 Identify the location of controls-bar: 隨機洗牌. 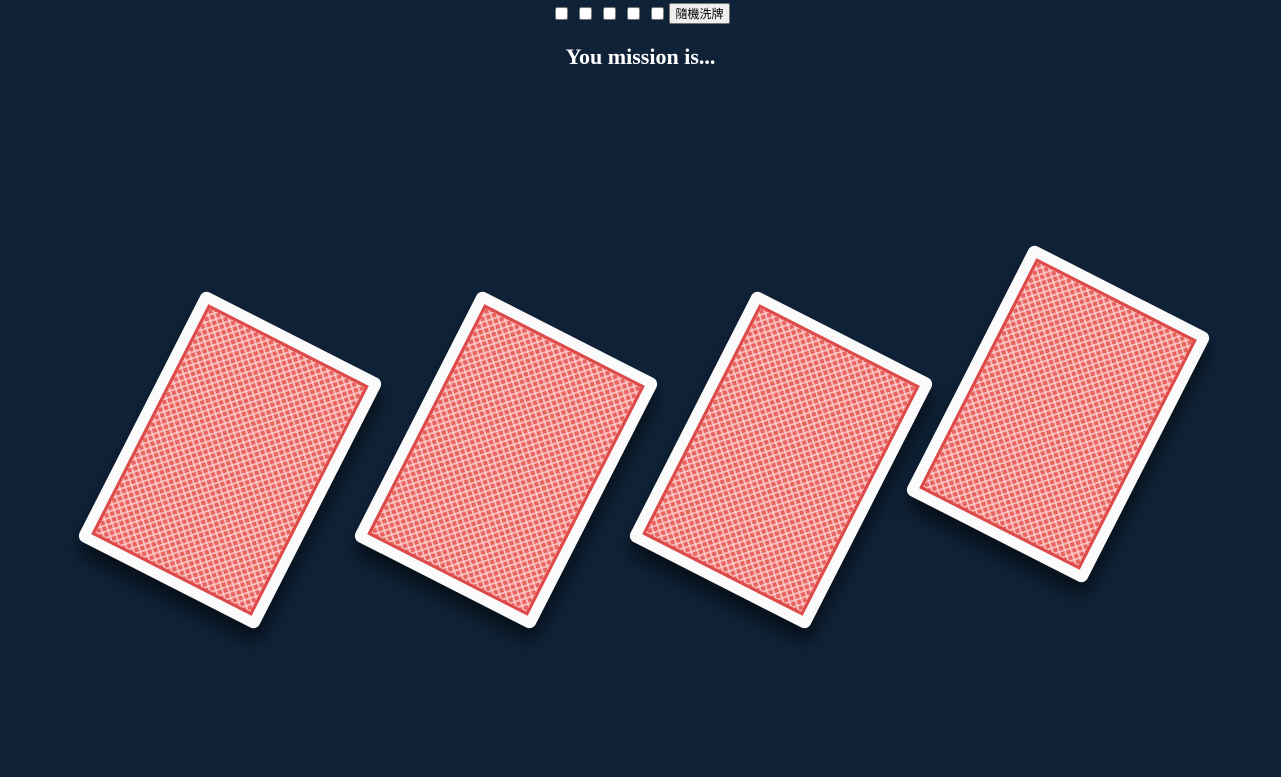
(640, 14).